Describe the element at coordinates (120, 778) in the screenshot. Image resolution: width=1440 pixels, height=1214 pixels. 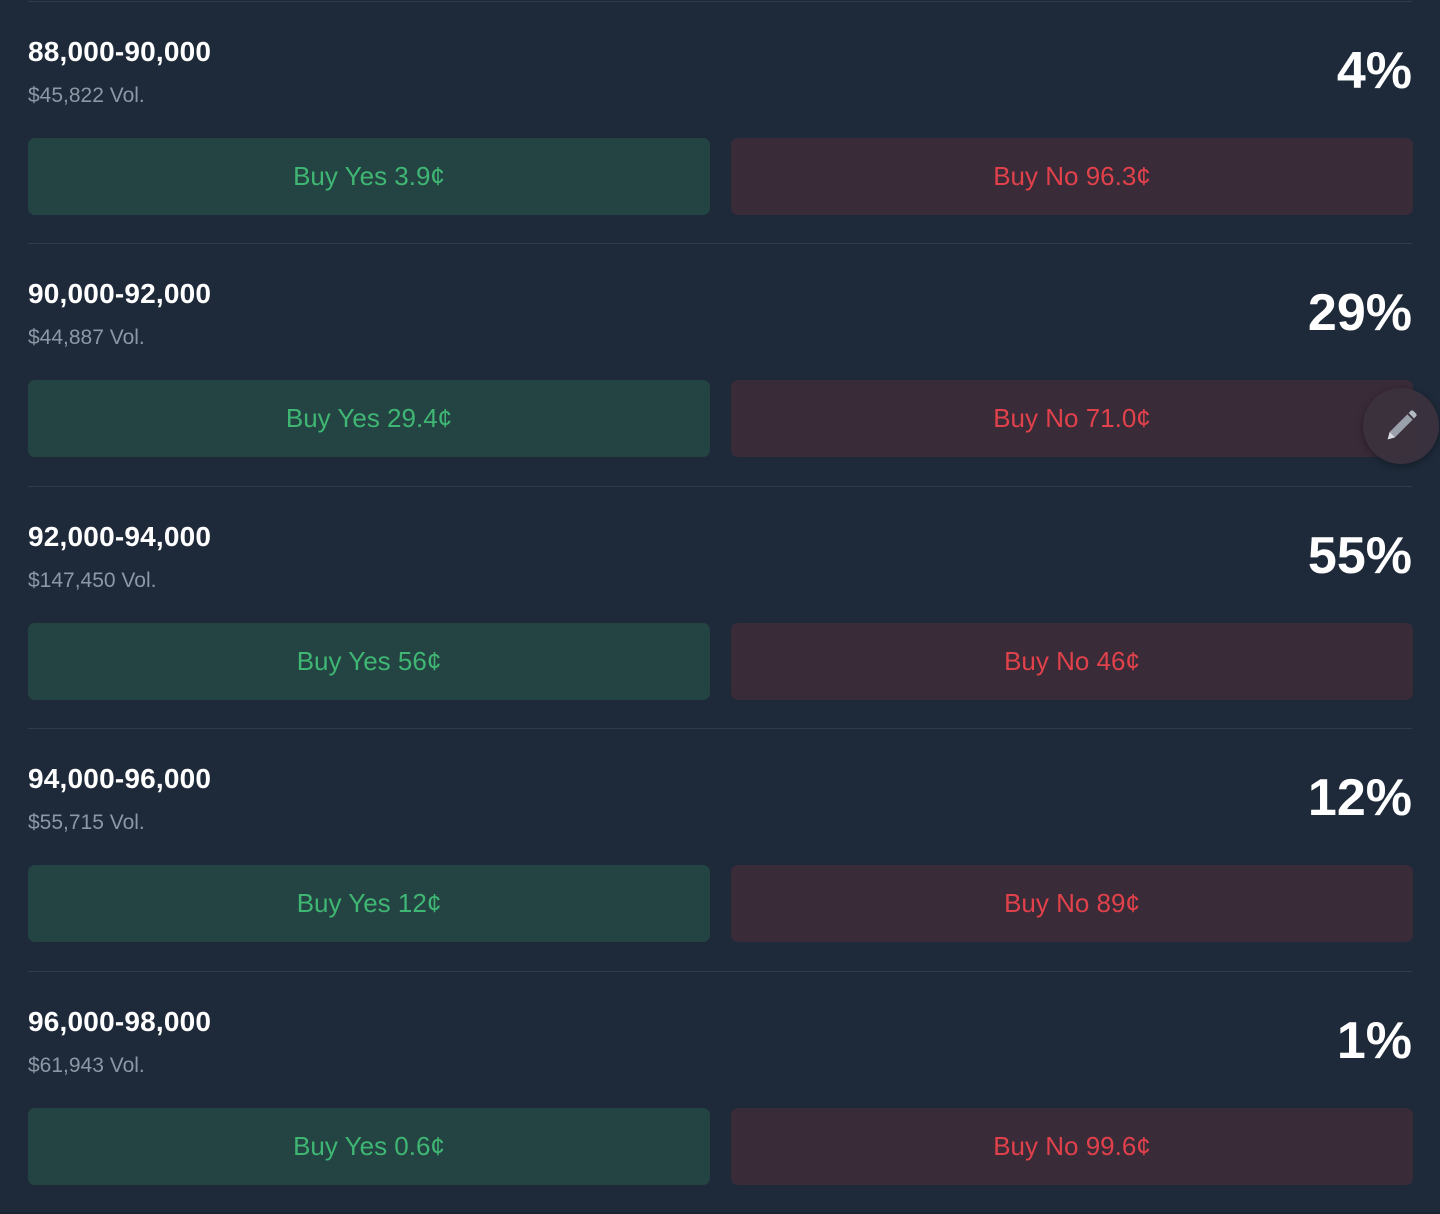
I see `market-range: 94,000-96,000` at that location.